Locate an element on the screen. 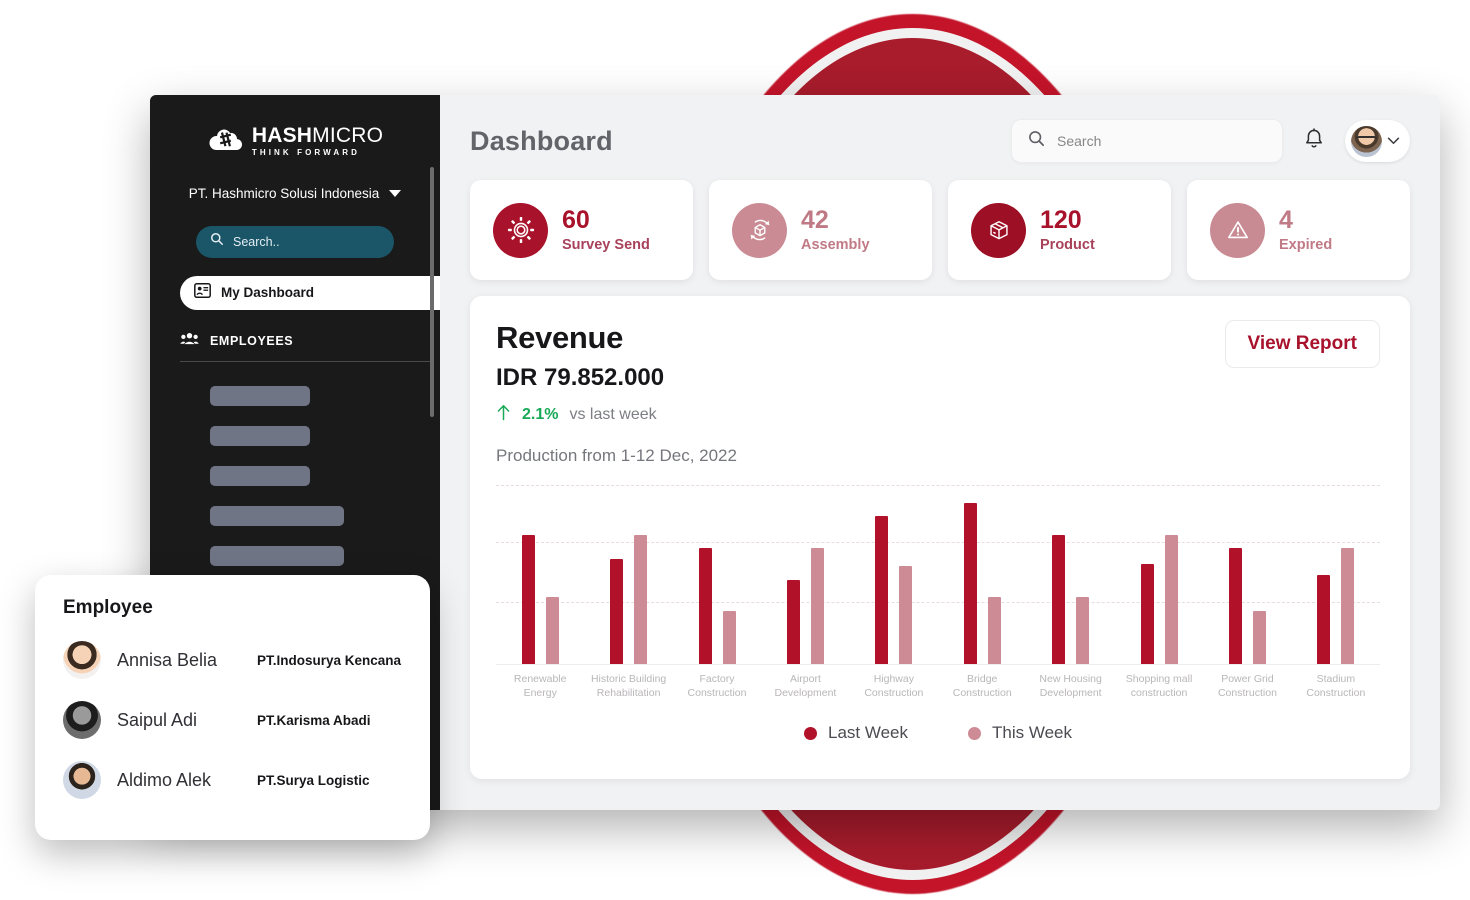 The width and height of the screenshot is (1470, 900). package-icon is located at coordinates (998, 230).